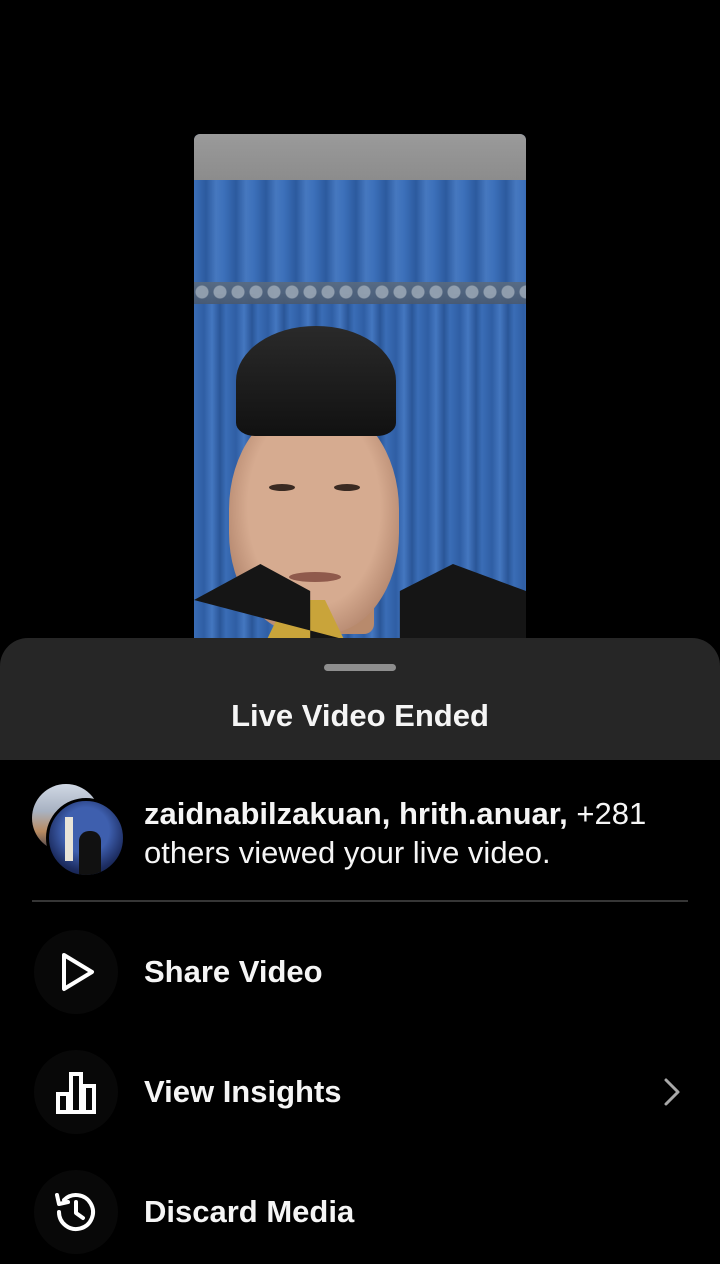  I want to click on person-cap, so click(316, 381).